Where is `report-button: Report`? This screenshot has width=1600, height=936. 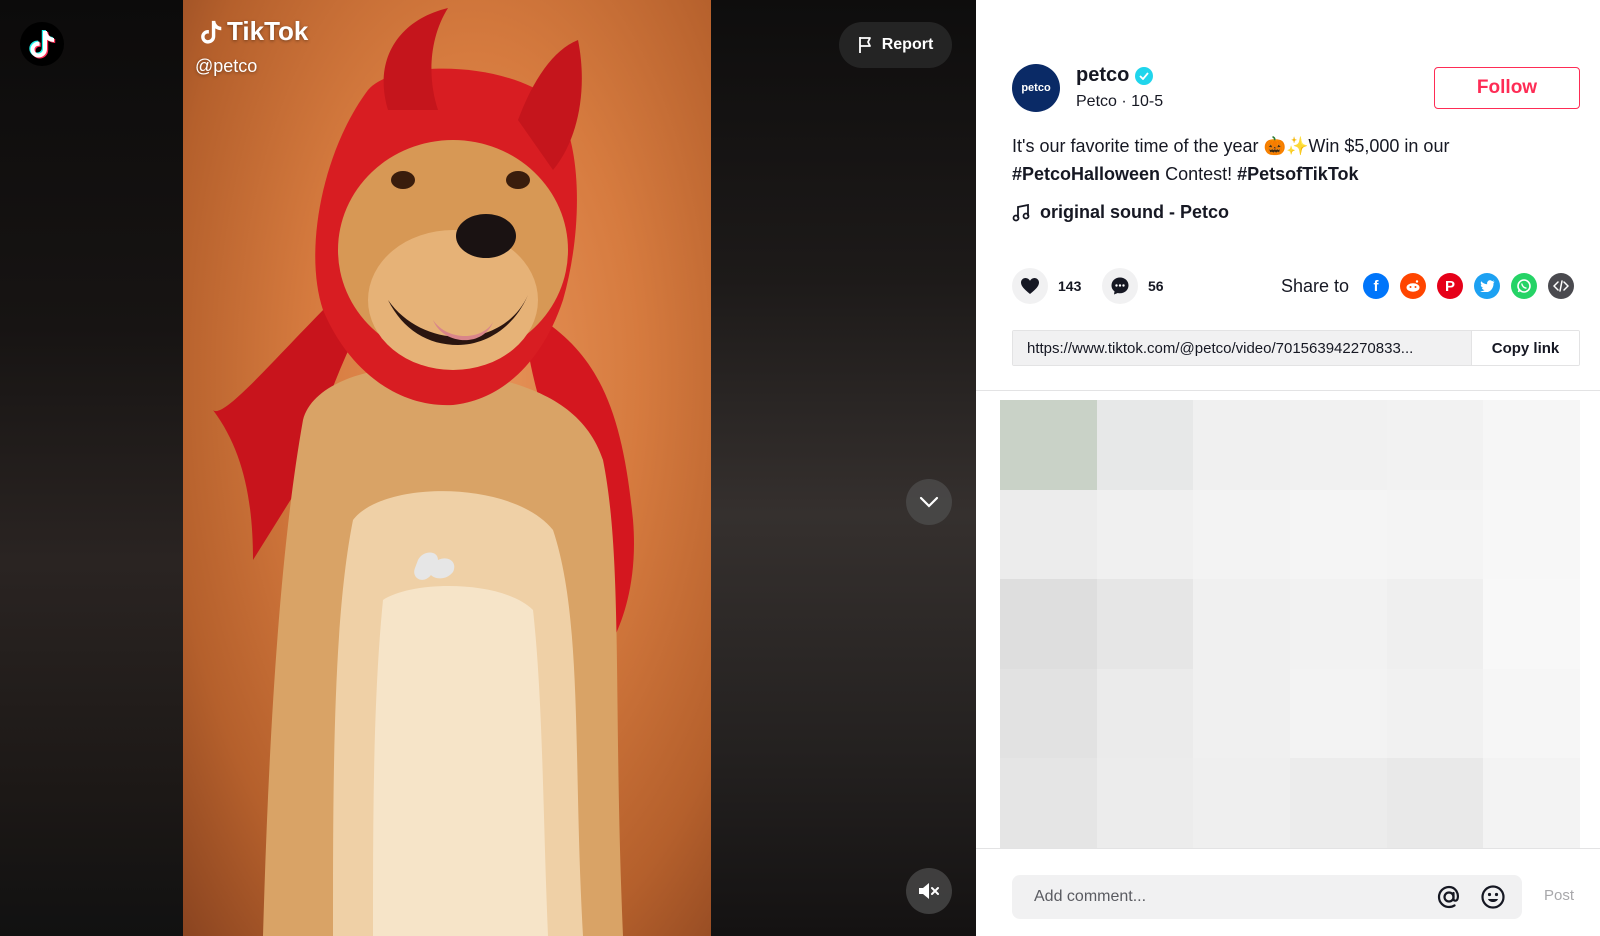 report-button: Report is located at coordinates (895, 45).